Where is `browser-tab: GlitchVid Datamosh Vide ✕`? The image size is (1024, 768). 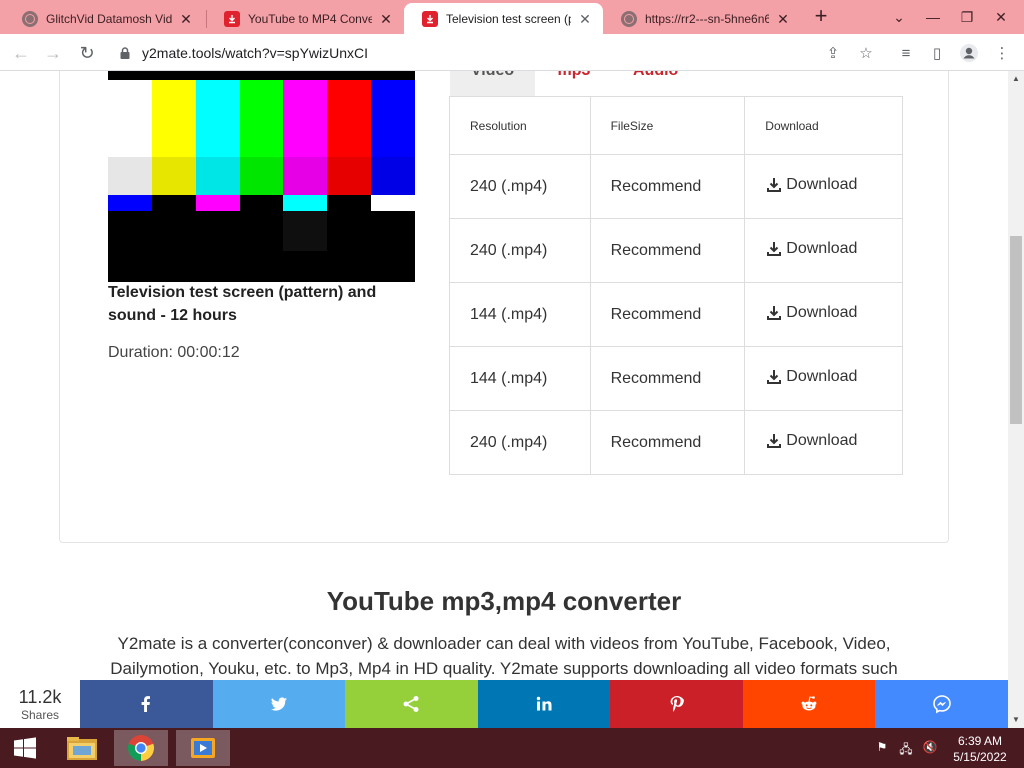 browser-tab: GlitchVid Datamosh Vide ✕ is located at coordinates (104, 18).